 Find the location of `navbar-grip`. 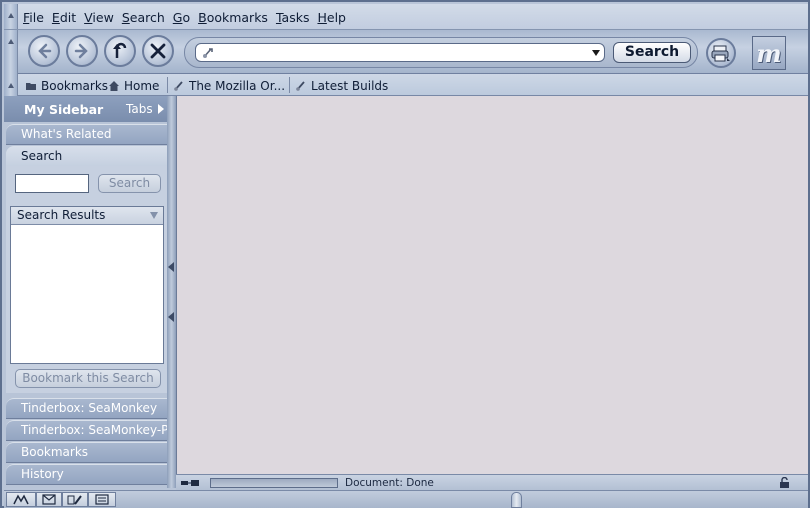

navbar-grip is located at coordinates (11, 52).